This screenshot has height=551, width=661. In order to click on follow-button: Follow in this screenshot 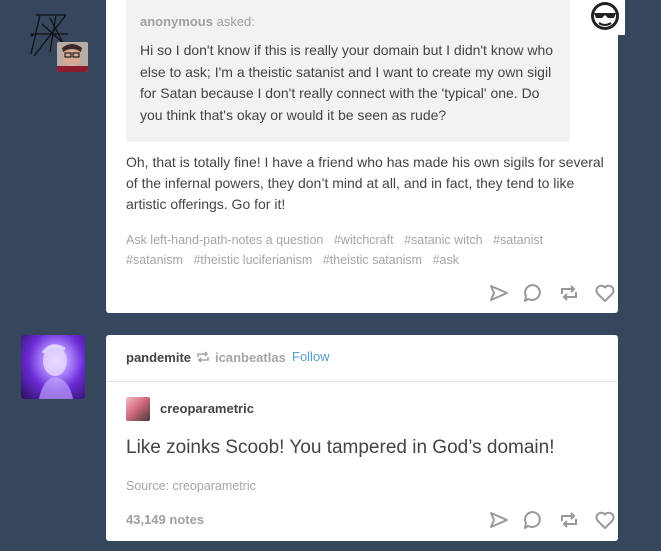, I will do `click(311, 356)`.